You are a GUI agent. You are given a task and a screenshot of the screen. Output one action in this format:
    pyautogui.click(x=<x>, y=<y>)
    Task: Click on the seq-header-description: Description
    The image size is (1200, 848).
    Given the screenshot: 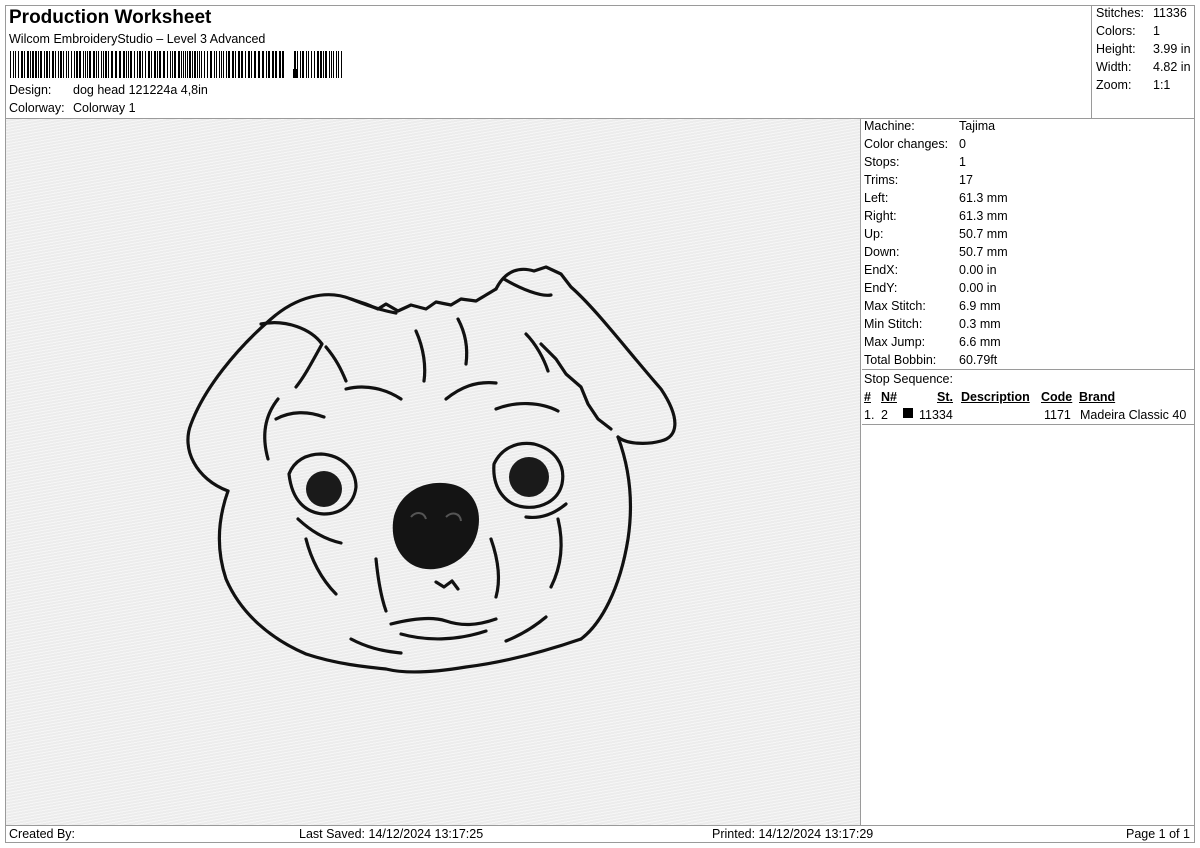 What is the action you would take?
    pyautogui.click(x=995, y=397)
    